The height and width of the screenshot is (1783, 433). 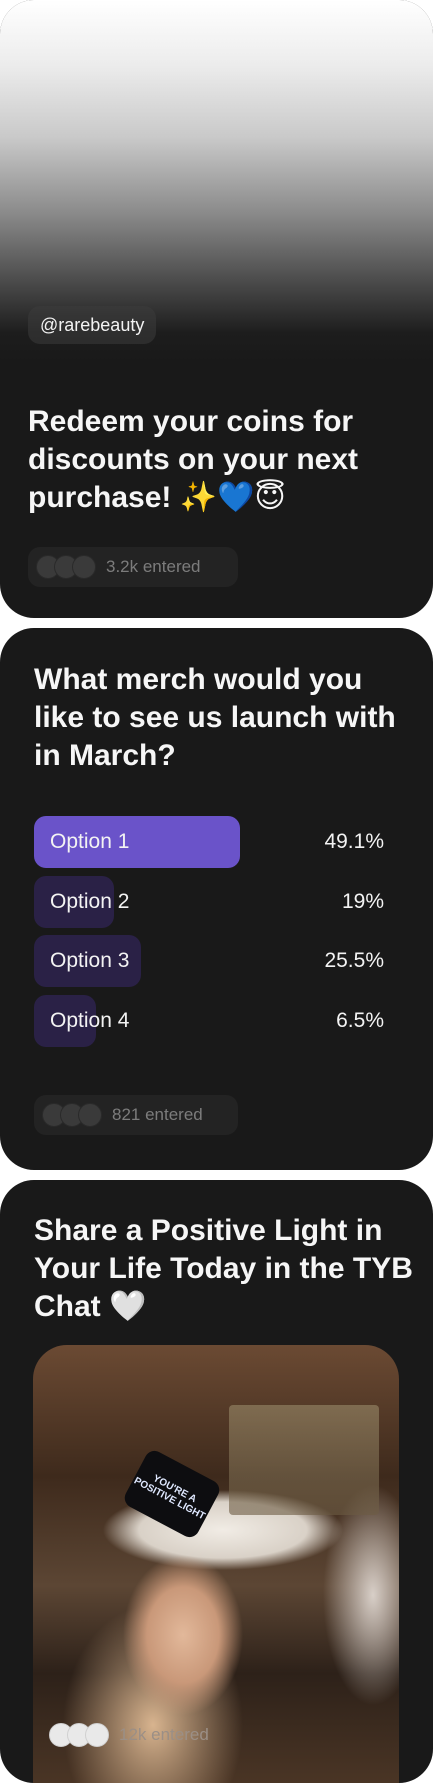 What do you see at coordinates (209, 961) in the screenshot?
I see `poll-option-3: Option 3 25.5%` at bounding box center [209, 961].